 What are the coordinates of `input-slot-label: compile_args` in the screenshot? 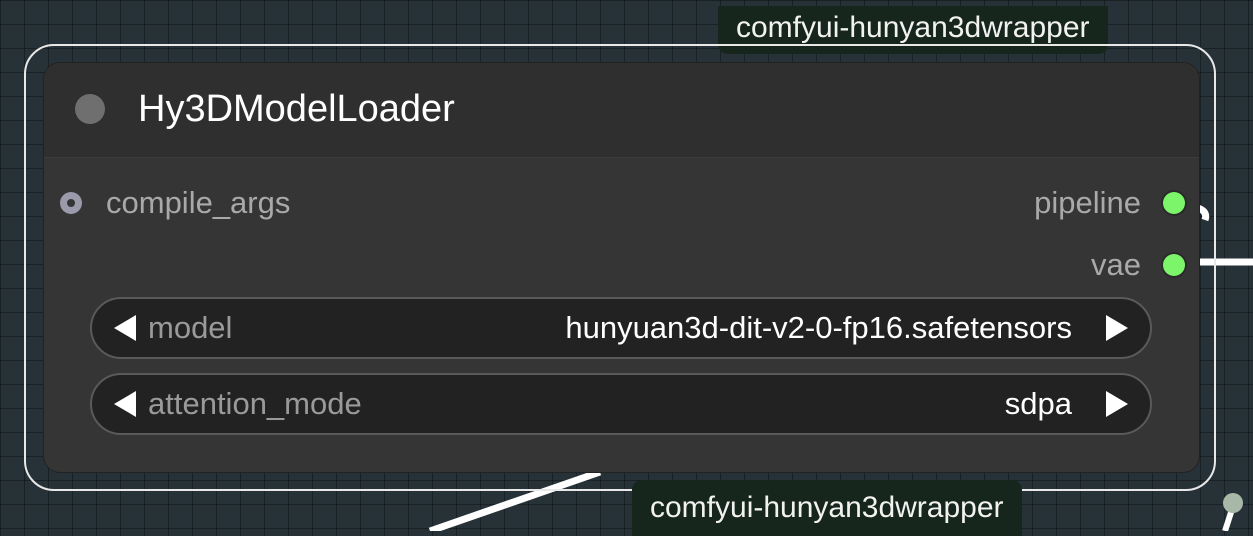 It's located at (198, 202).